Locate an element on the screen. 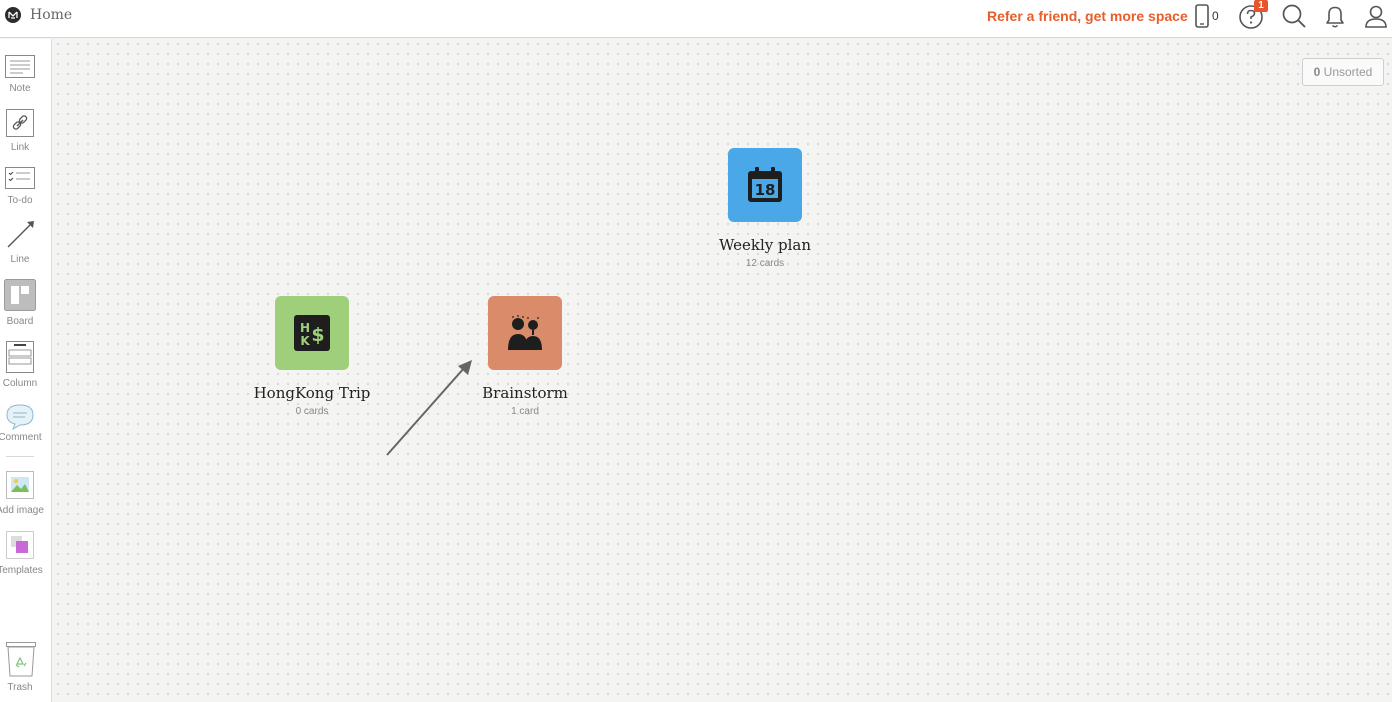  hk-dollar-icon: H K $ is located at coordinates (312, 333).